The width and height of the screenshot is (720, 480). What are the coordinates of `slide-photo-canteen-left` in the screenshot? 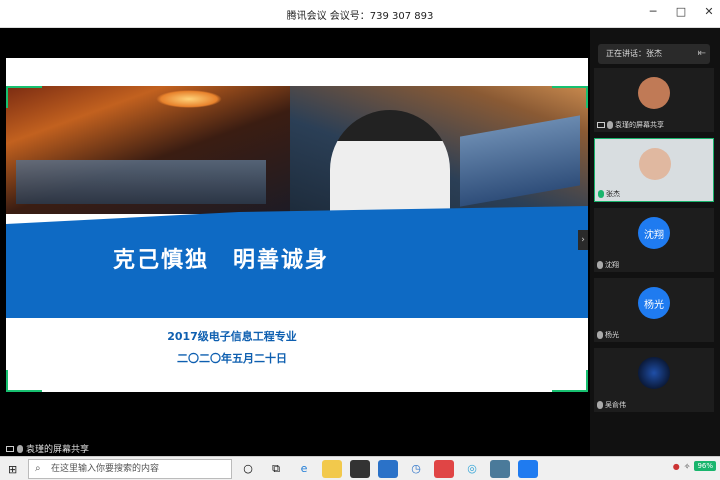 It's located at (148, 150).